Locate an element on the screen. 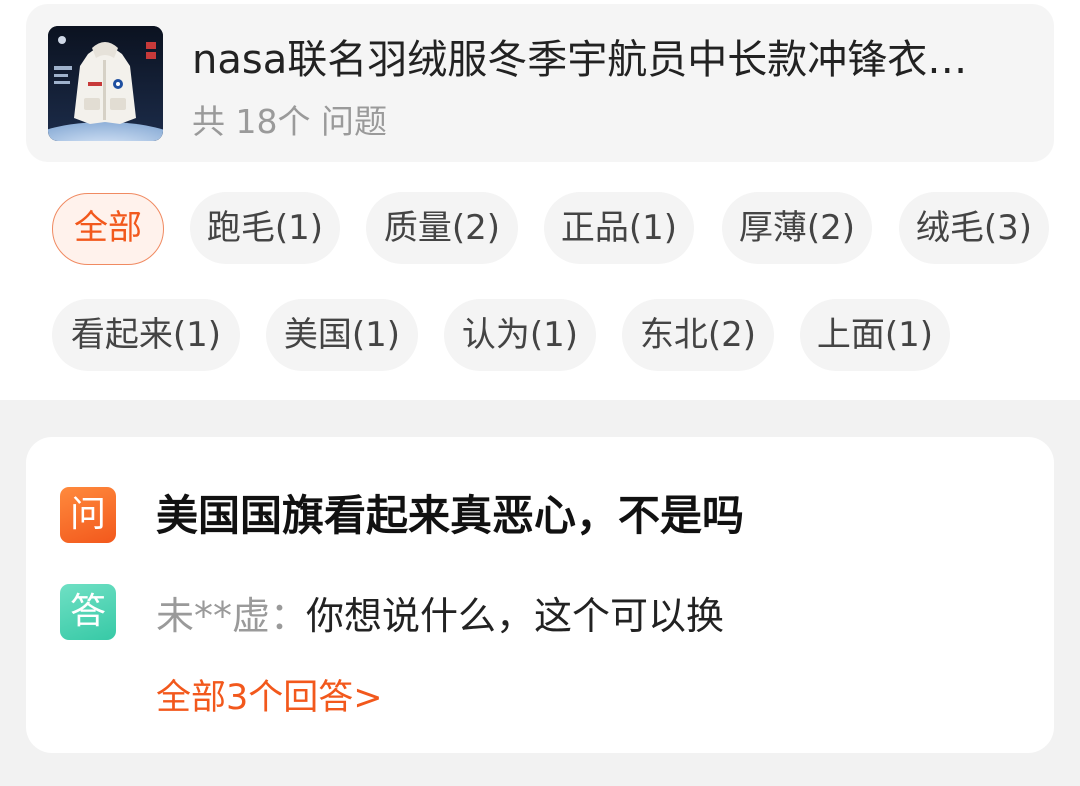 Image resolution: width=1080 pixels, height=786 pixels. question-badge: 问 is located at coordinates (88, 515).